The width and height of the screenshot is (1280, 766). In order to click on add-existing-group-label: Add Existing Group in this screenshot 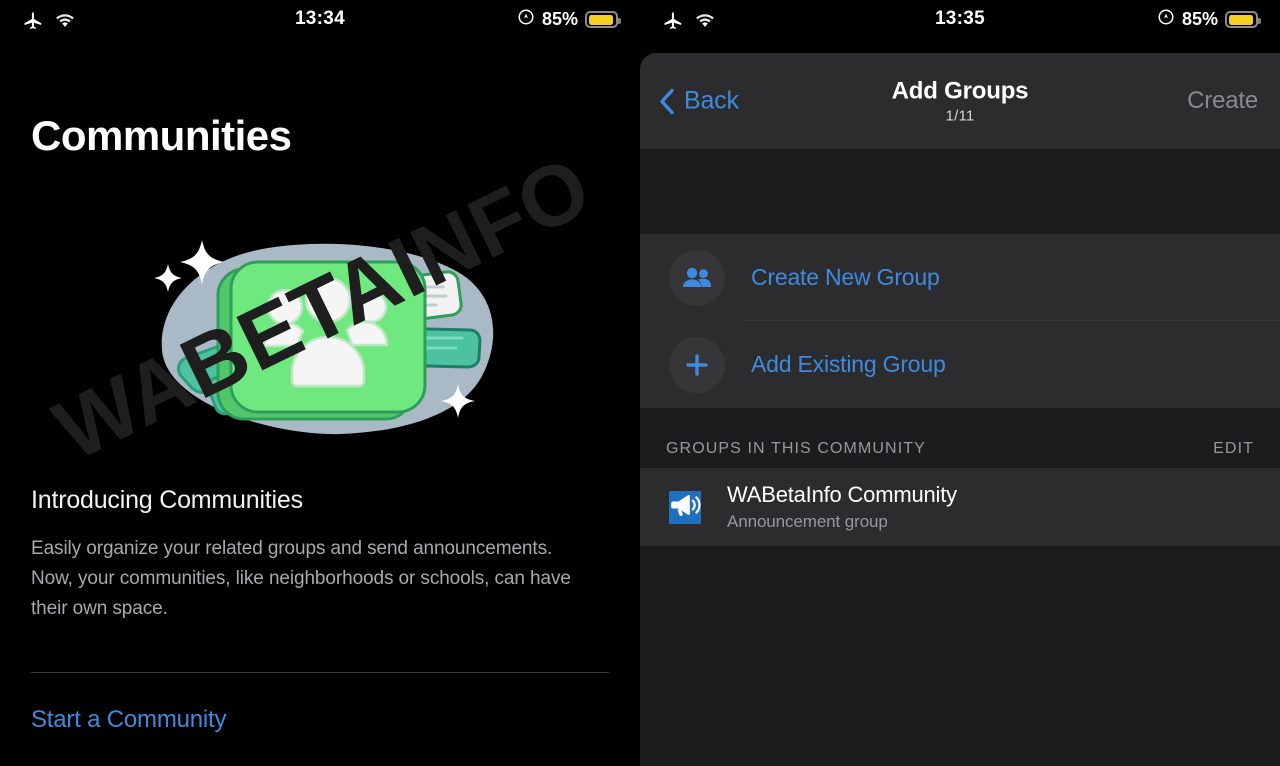, I will do `click(848, 364)`.